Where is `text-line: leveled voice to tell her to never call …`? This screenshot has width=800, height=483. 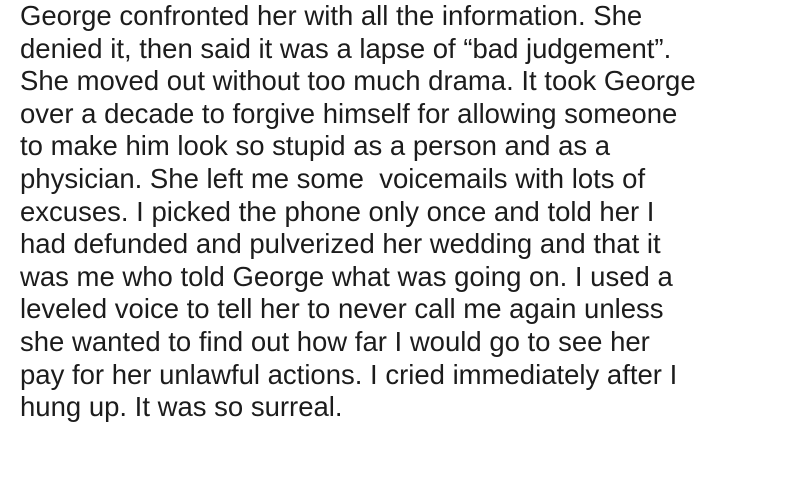
text-line: leveled voice to tell her to never call … is located at coordinates (342, 309).